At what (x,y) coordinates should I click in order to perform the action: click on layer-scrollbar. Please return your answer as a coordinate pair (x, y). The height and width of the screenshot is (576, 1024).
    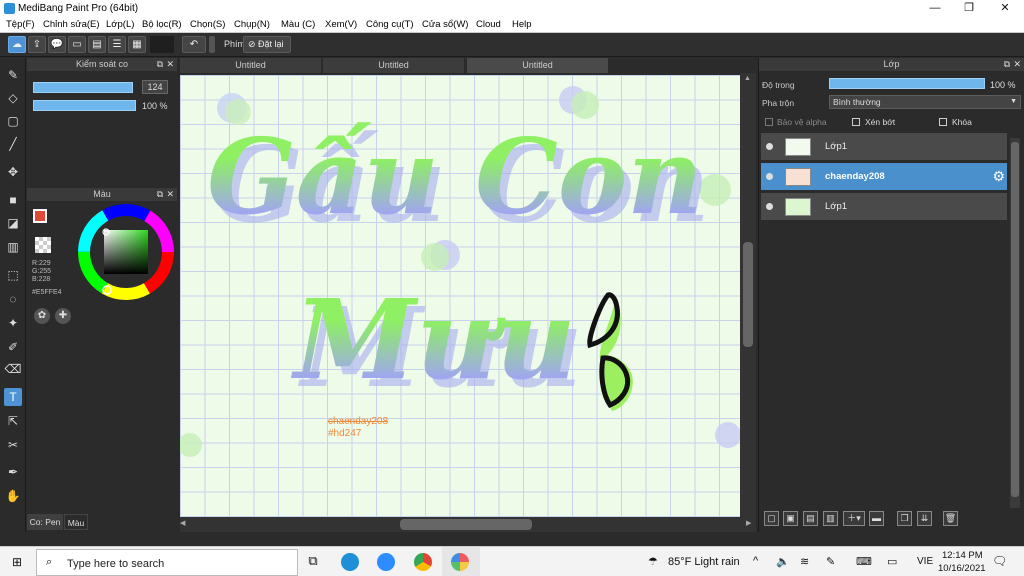
    Looking at the image, I should click on (1015, 323).